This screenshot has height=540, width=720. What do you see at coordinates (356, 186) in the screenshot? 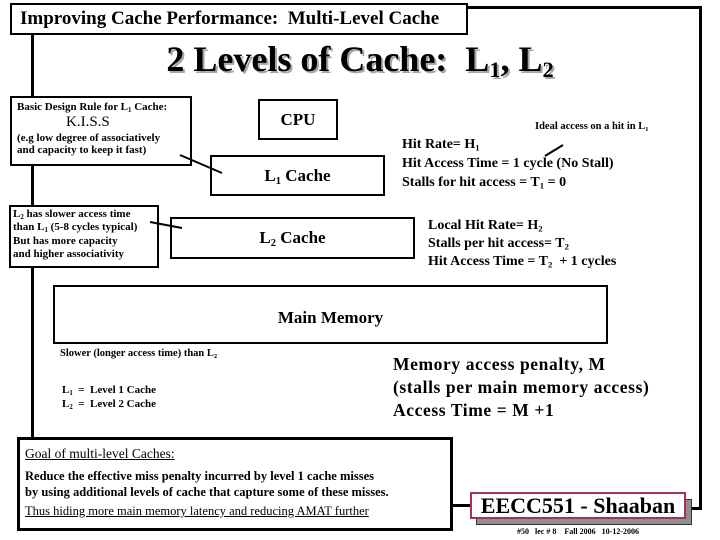
I see `connector-lines` at bounding box center [356, 186].